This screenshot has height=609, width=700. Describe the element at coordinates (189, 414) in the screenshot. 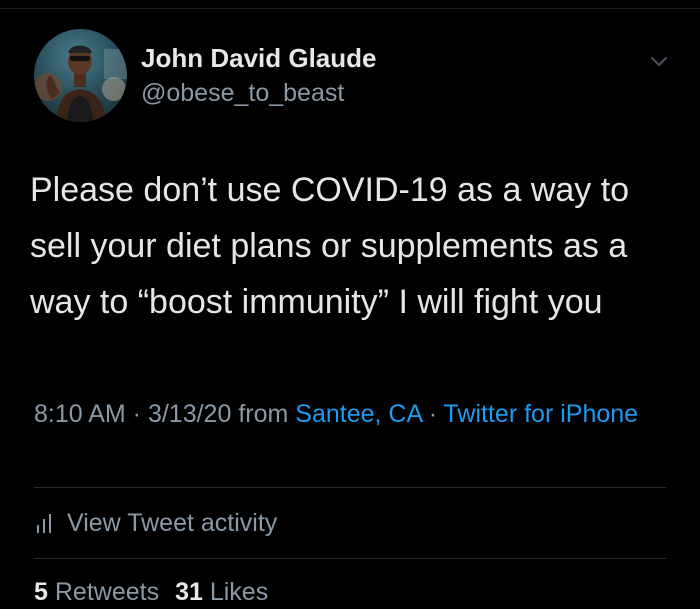

I see `tweet-date: 3/13/20` at that location.